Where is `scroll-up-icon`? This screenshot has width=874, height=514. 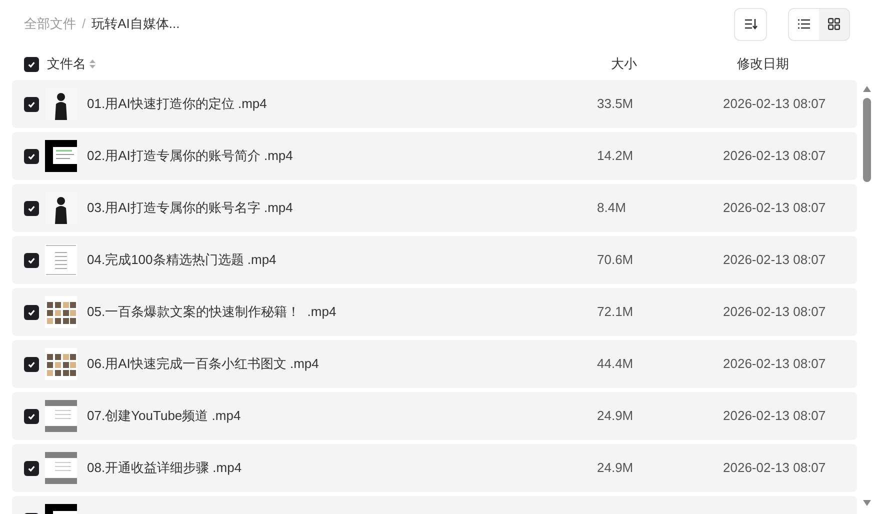
scroll-up-icon is located at coordinates (867, 89).